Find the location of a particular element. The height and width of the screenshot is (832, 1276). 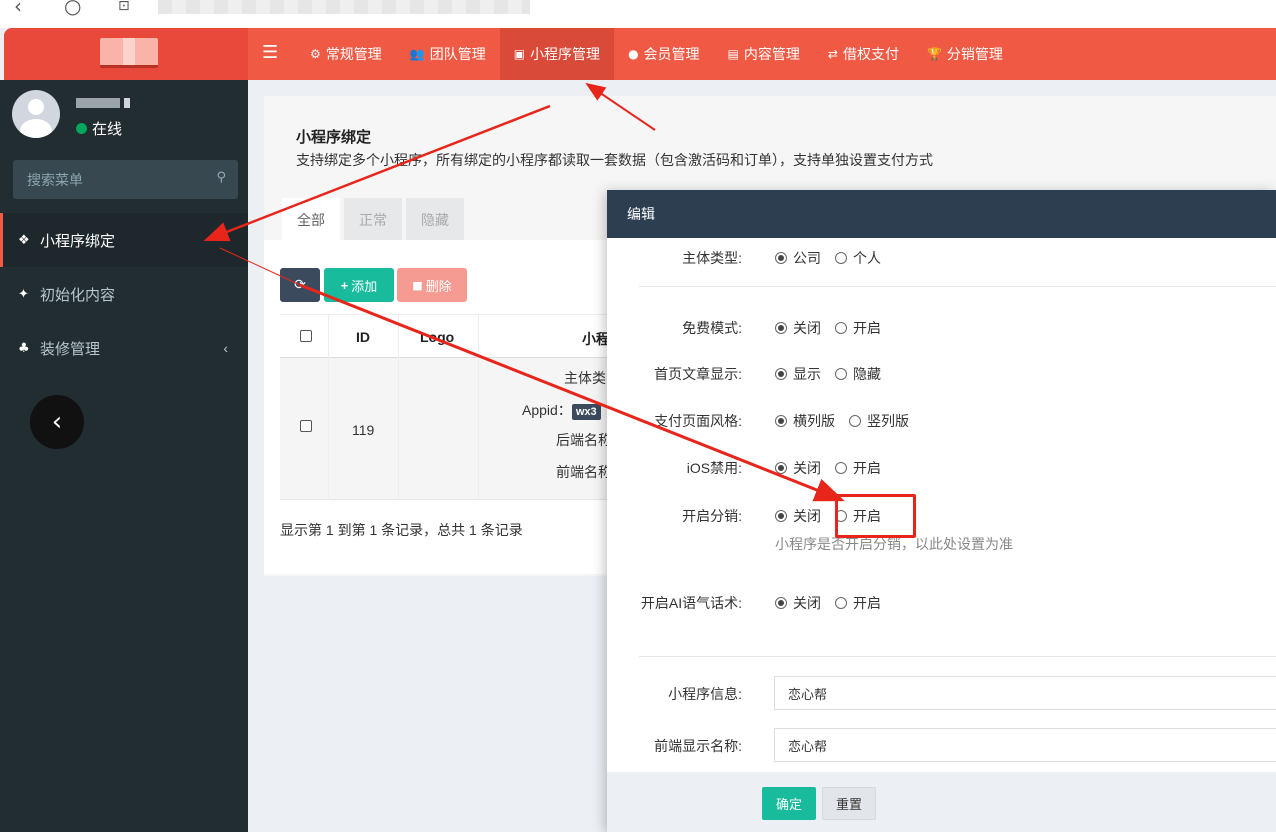

search-input is located at coordinates (108, 179).